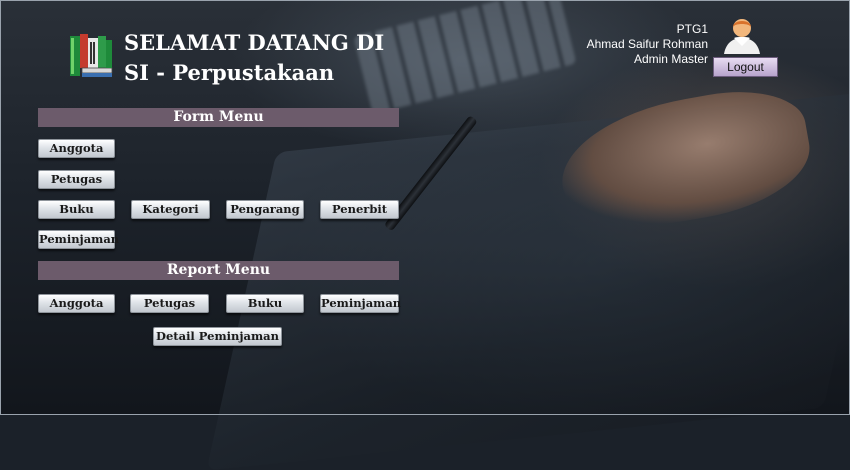 The height and width of the screenshot is (470, 850). I want to click on page-title: SELAMAT DATANG DI SI - Perpustakaan, so click(254, 58).